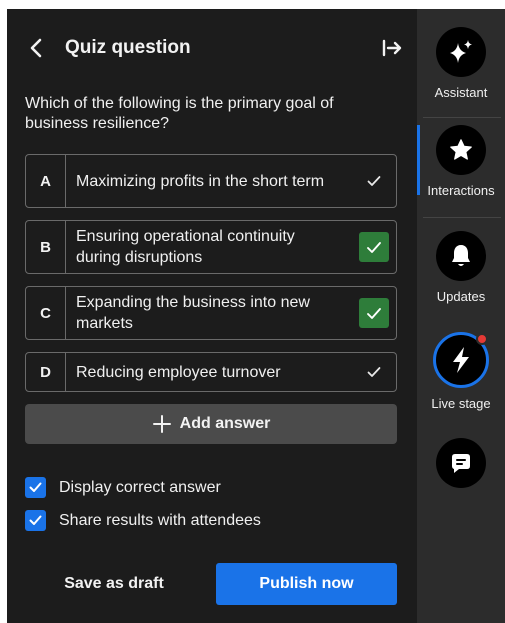 Image resolution: width=505 pixels, height=623 pixels. I want to click on answer-letter: A, so click(46, 181).